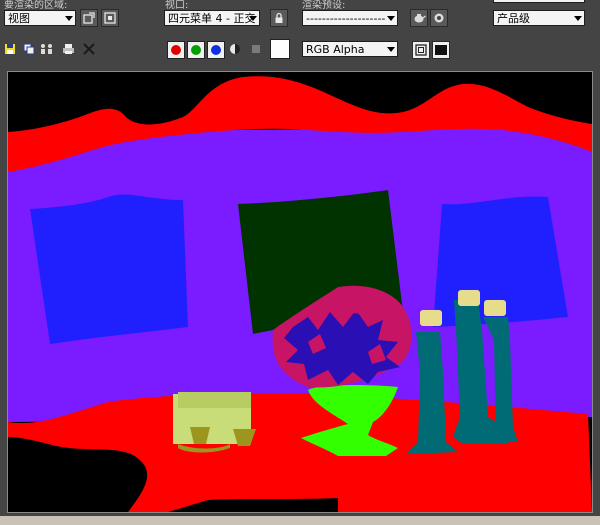 The width and height of the screenshot is (600, 525). I want to click on copy-image-button, so click(29, 49).